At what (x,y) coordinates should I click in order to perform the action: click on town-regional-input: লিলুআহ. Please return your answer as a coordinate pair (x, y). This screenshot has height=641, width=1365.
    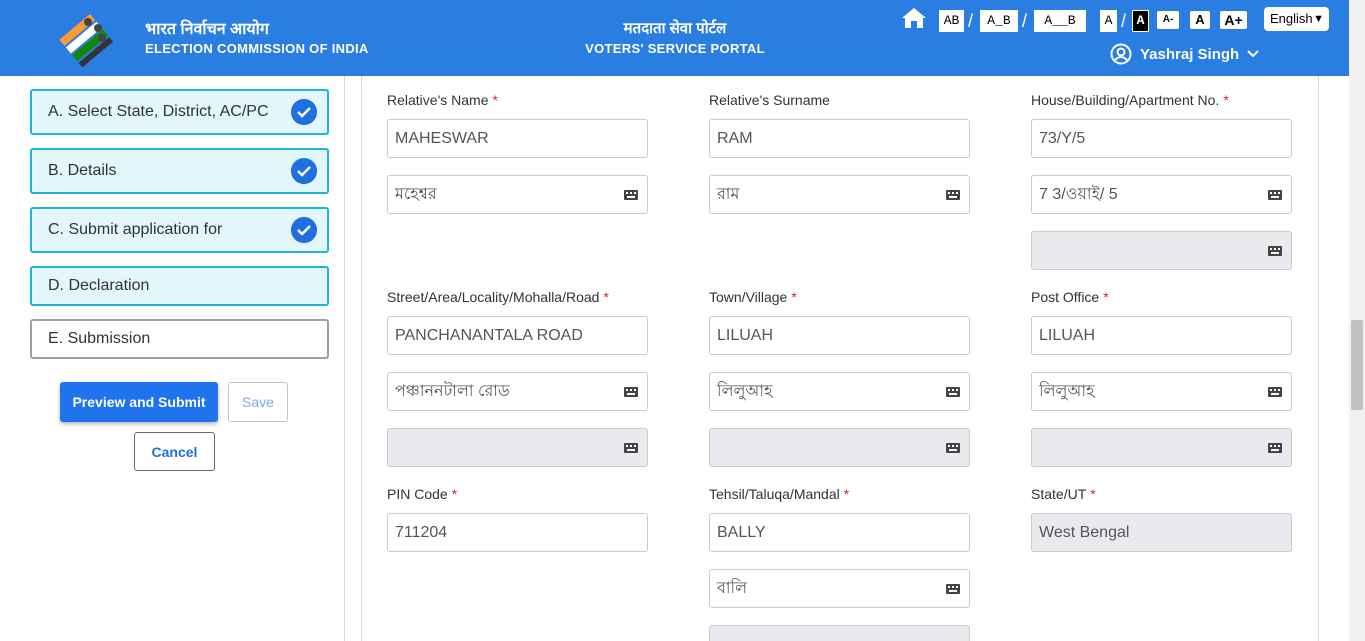
    Looking at the image, I should click on (839, 391).